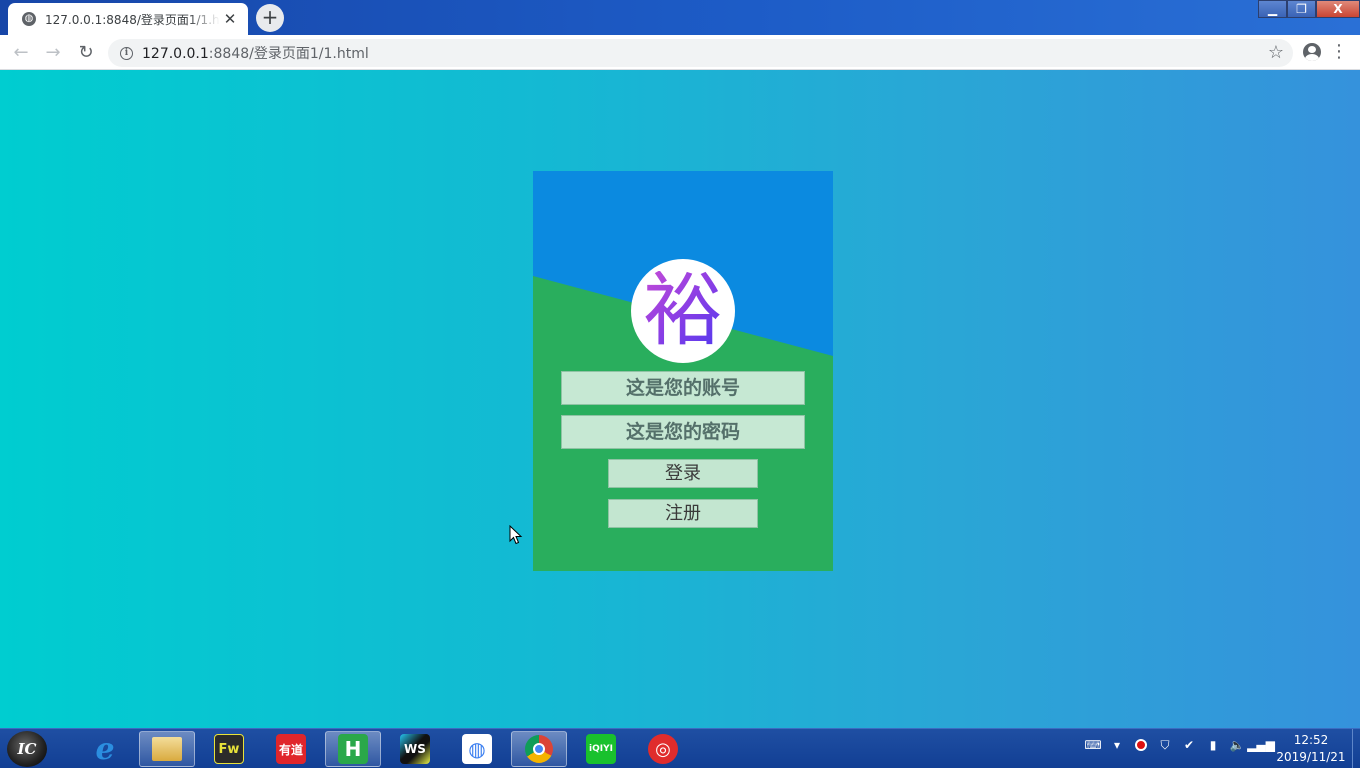 Image resolution: width=1360 pixels, height=768 pixels. I want to click on start-button: IC, so click(27, 749).